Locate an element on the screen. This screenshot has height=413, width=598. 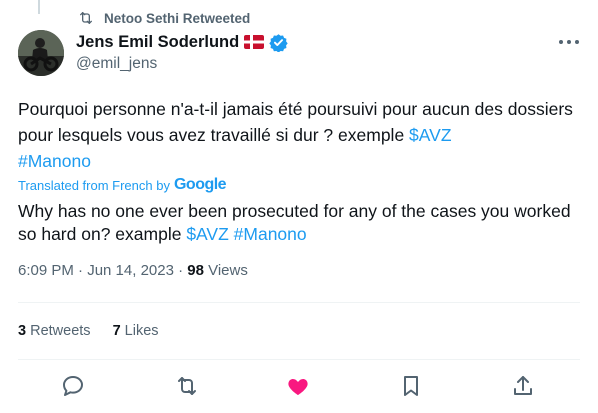
denmark-flag-icon is located at coordinates (254, 42).